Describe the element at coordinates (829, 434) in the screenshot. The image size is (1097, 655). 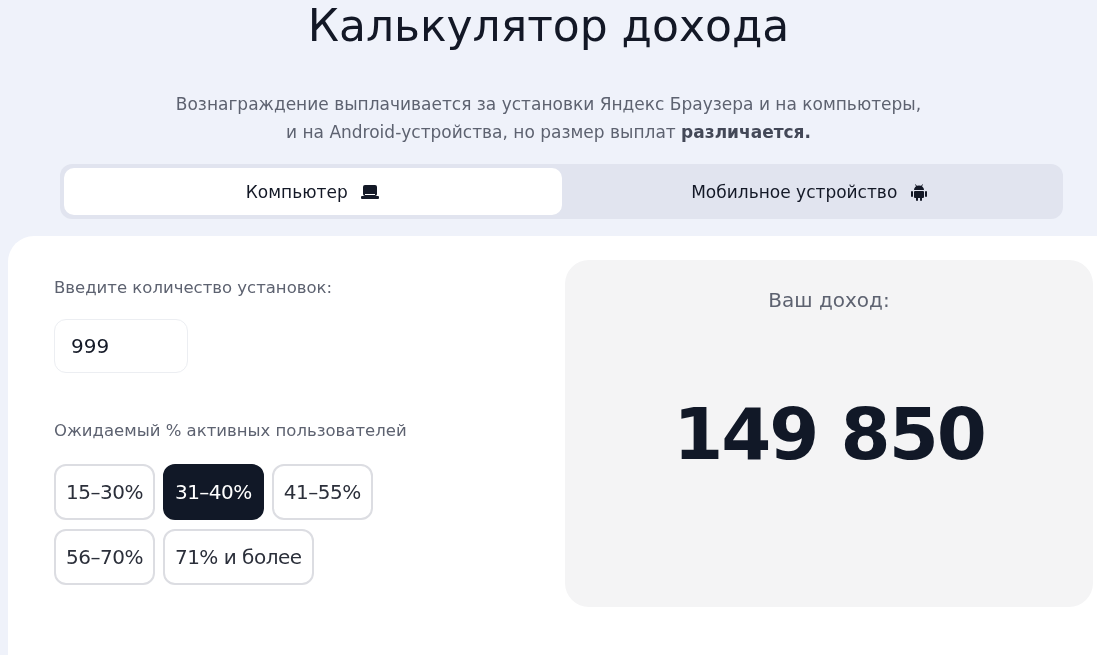
I see `income-value: 149 850` at that location.